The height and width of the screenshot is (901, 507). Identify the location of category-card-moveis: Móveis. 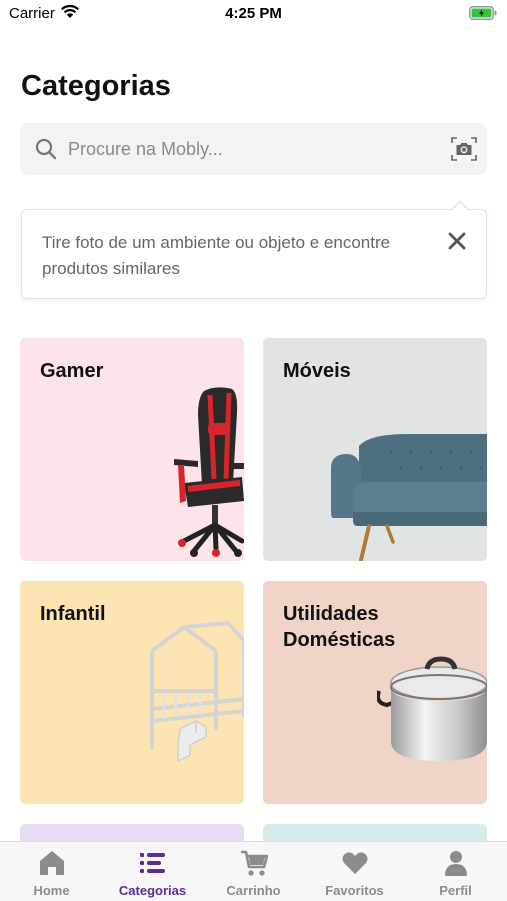
(375, 449).